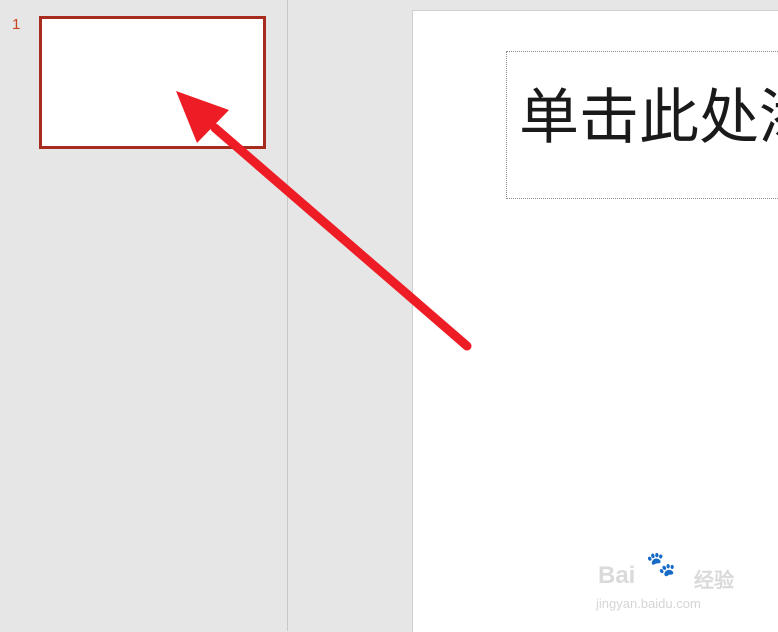 This screenshot has width=778, height=632. Describe the element at coordinates (714, 580) in the screenshot. I see `watermark-brand-suffix: 经验` at that location.